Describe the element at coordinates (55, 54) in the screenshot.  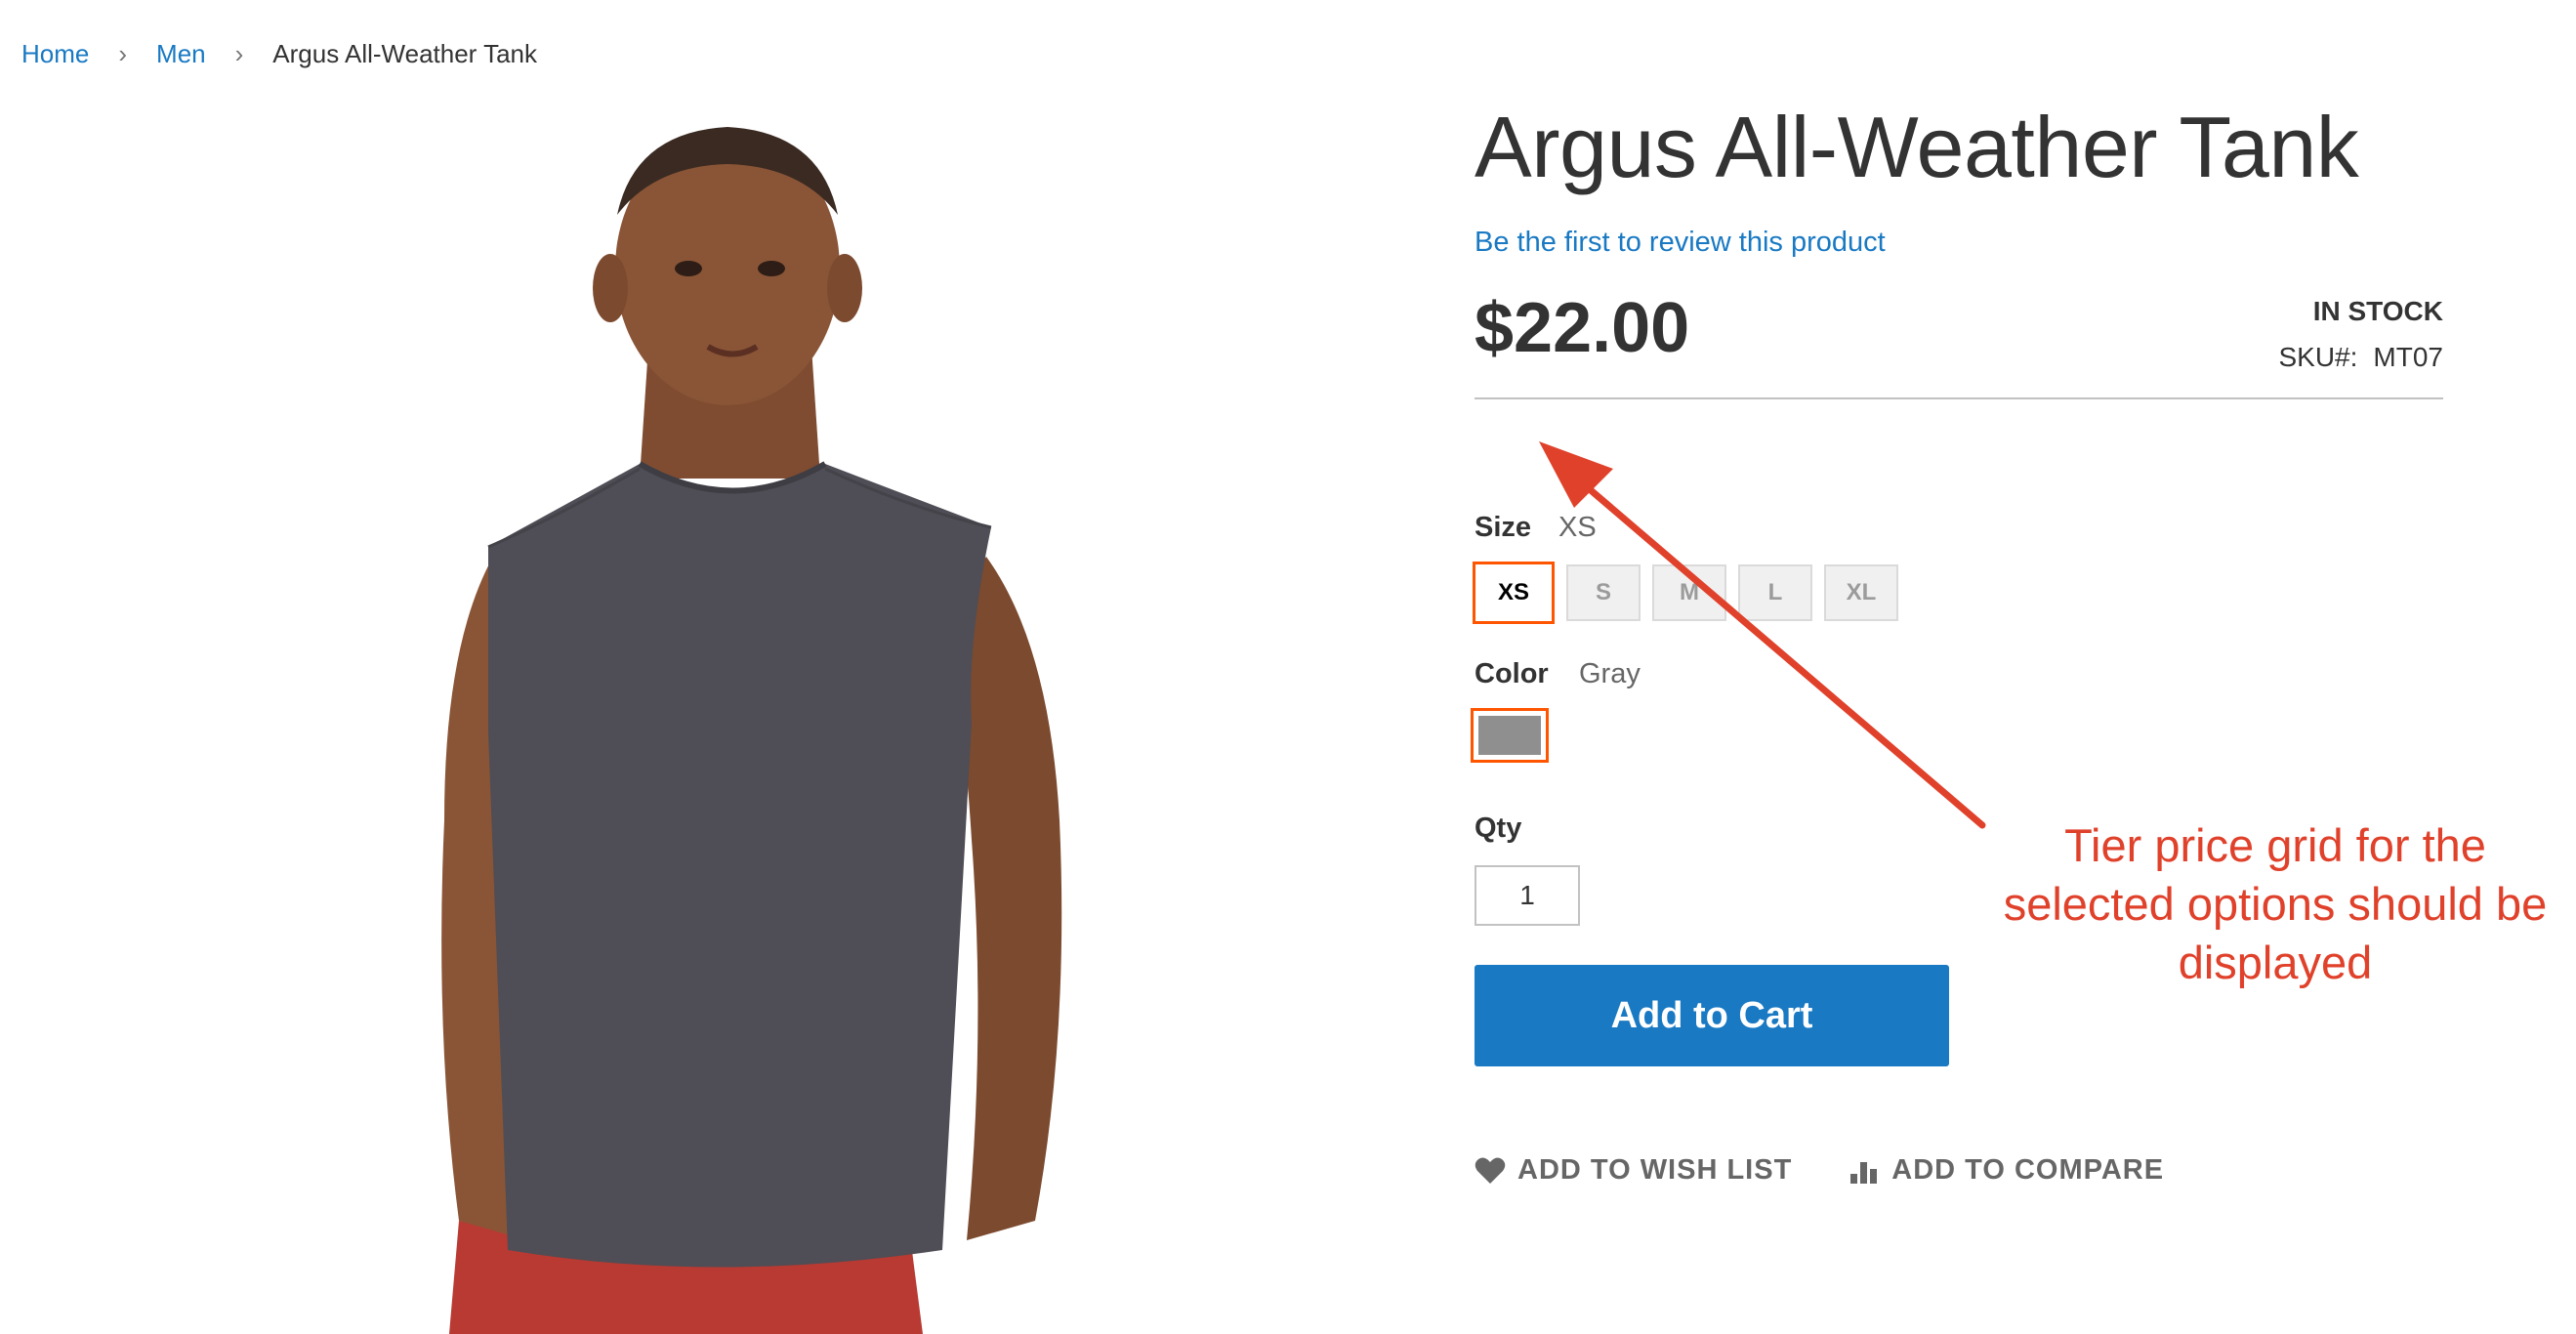
I see `breadcrumb-home-link: Home` at that location.